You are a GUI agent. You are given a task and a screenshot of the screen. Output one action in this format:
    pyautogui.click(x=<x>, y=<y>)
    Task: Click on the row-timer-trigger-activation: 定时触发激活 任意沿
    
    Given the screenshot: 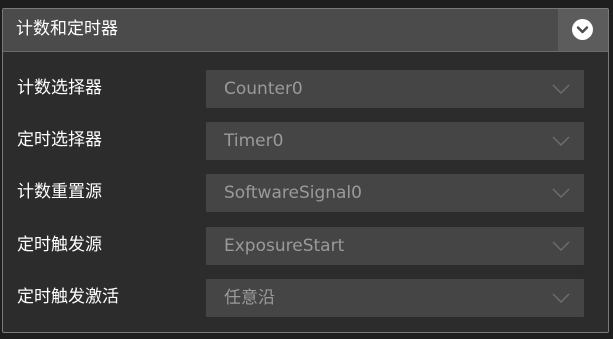 What is the action you would take?
    pyautogui.click(x=305, y=298)
    